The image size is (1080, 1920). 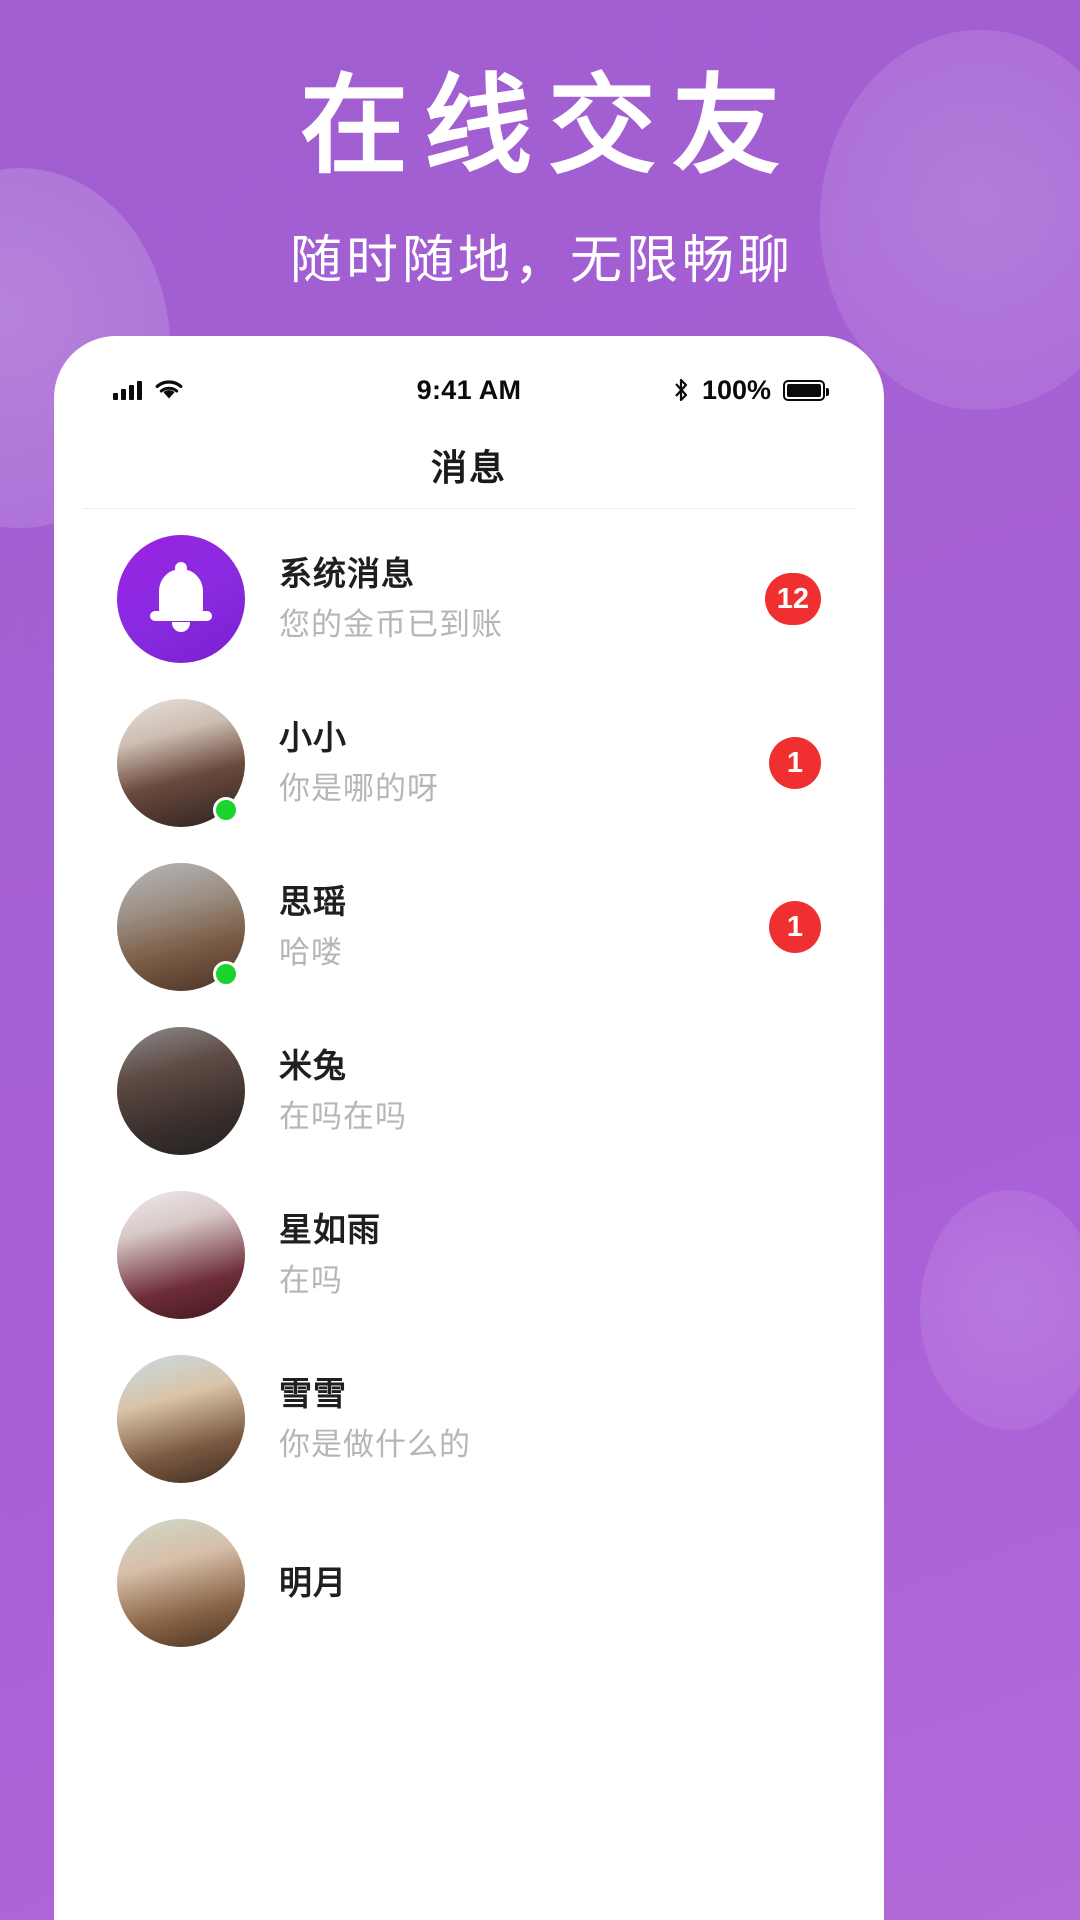 I want to click on message-preview: 您的金币已到账, so click(x=391, y=625).